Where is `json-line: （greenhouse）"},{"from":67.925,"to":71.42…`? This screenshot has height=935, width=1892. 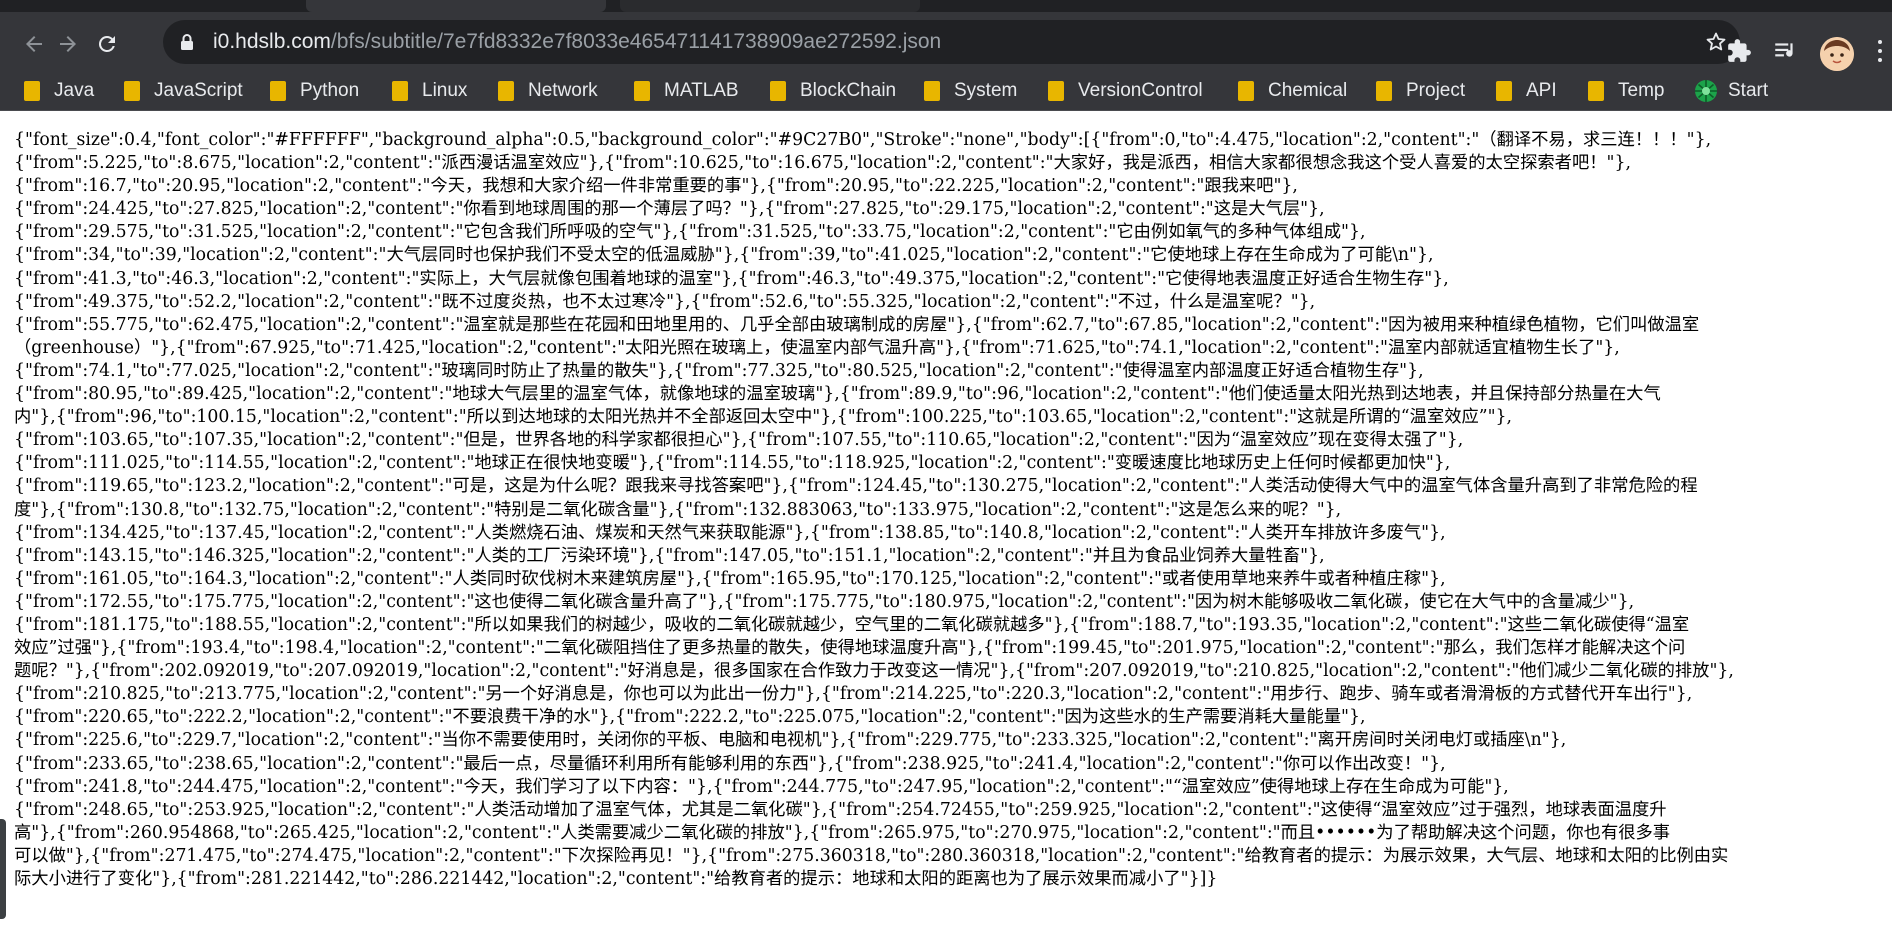
json-line: （greenhouse）"},{"from":67.925,"to":71.42… is located at coordinates (817, 347).